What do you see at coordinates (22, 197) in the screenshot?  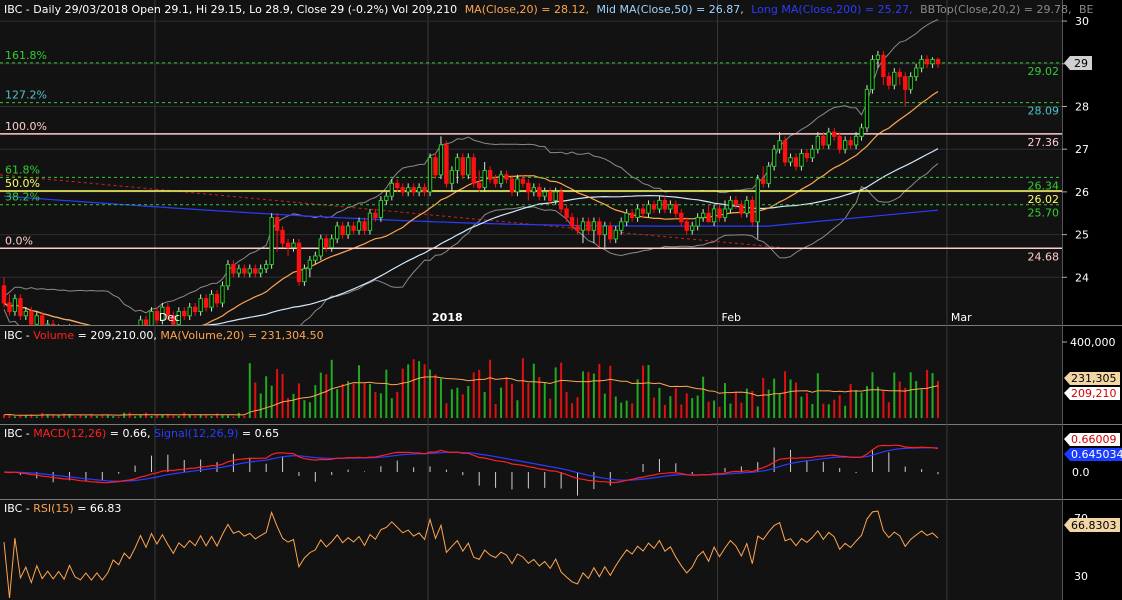 I see `fib-label: 38.2%` at bounding box center [22, 197].